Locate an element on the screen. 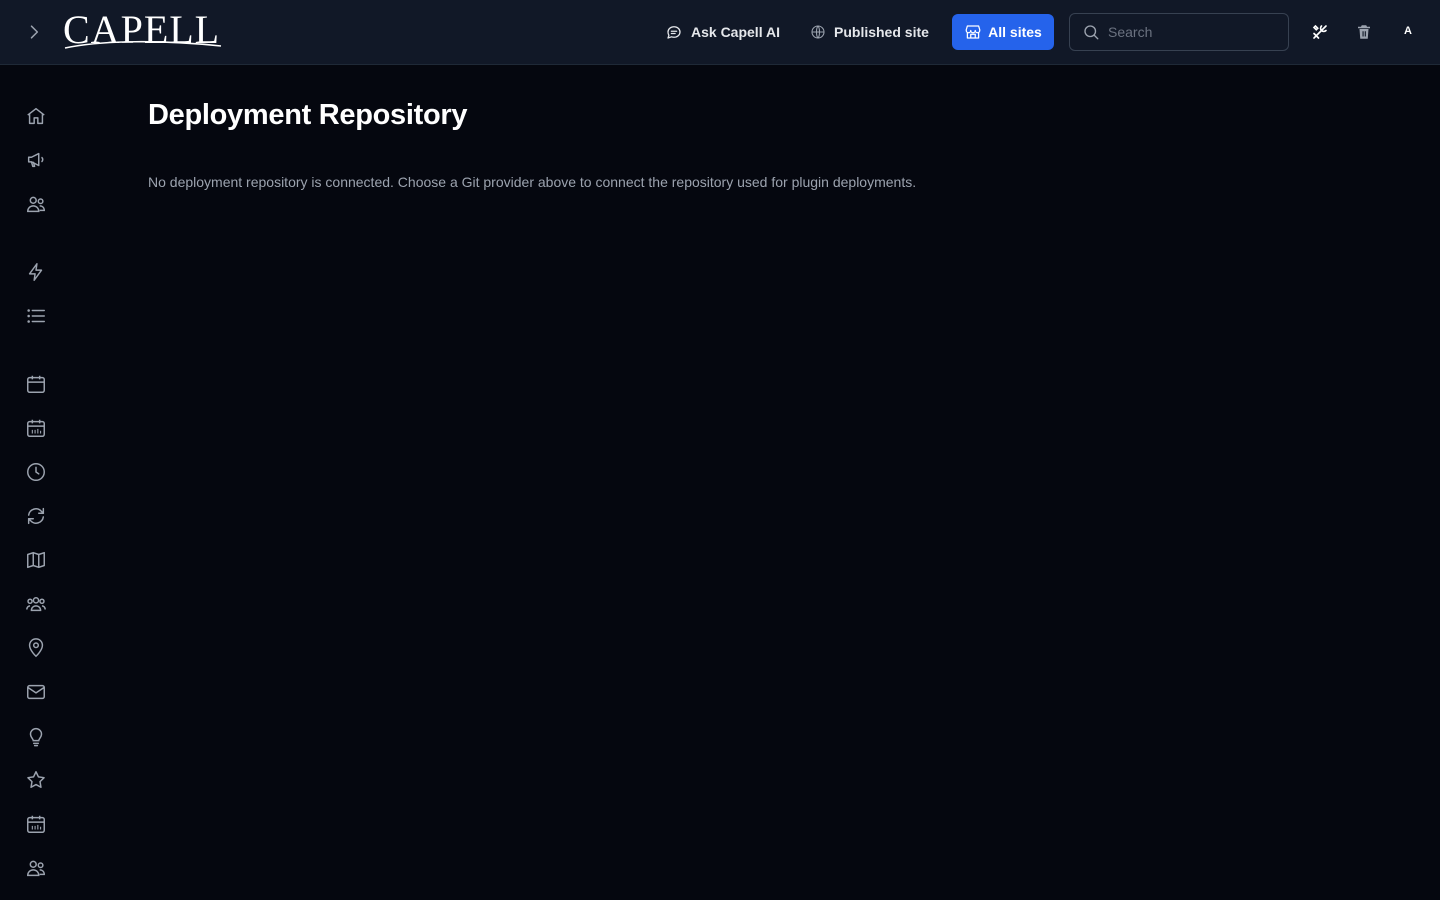  sidebar-item-ideas is located at coordinates (36, 736).